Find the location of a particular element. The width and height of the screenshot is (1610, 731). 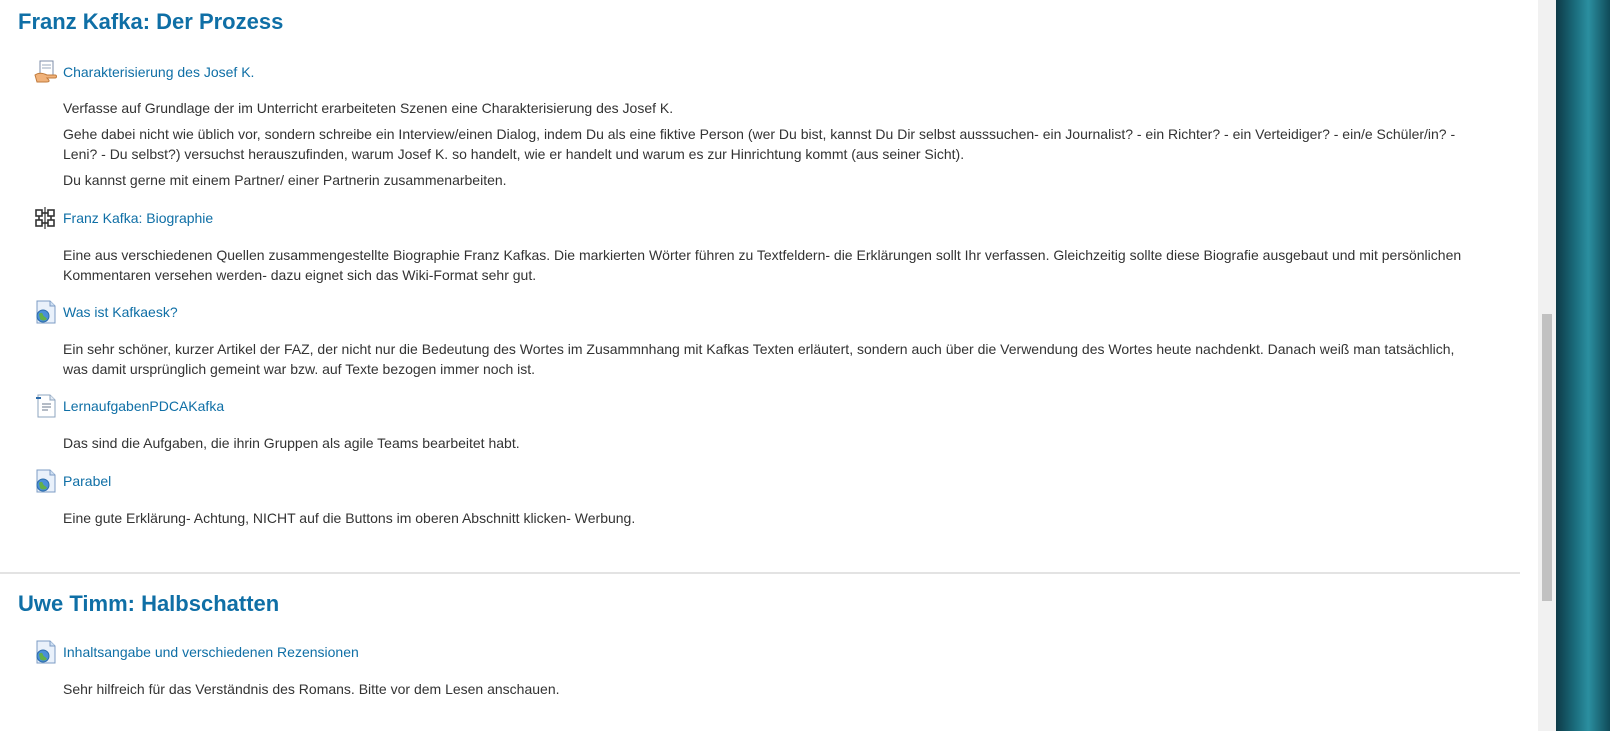

section-title: Franz Kafka: Der Prozess is located at coordinates (151, 21).